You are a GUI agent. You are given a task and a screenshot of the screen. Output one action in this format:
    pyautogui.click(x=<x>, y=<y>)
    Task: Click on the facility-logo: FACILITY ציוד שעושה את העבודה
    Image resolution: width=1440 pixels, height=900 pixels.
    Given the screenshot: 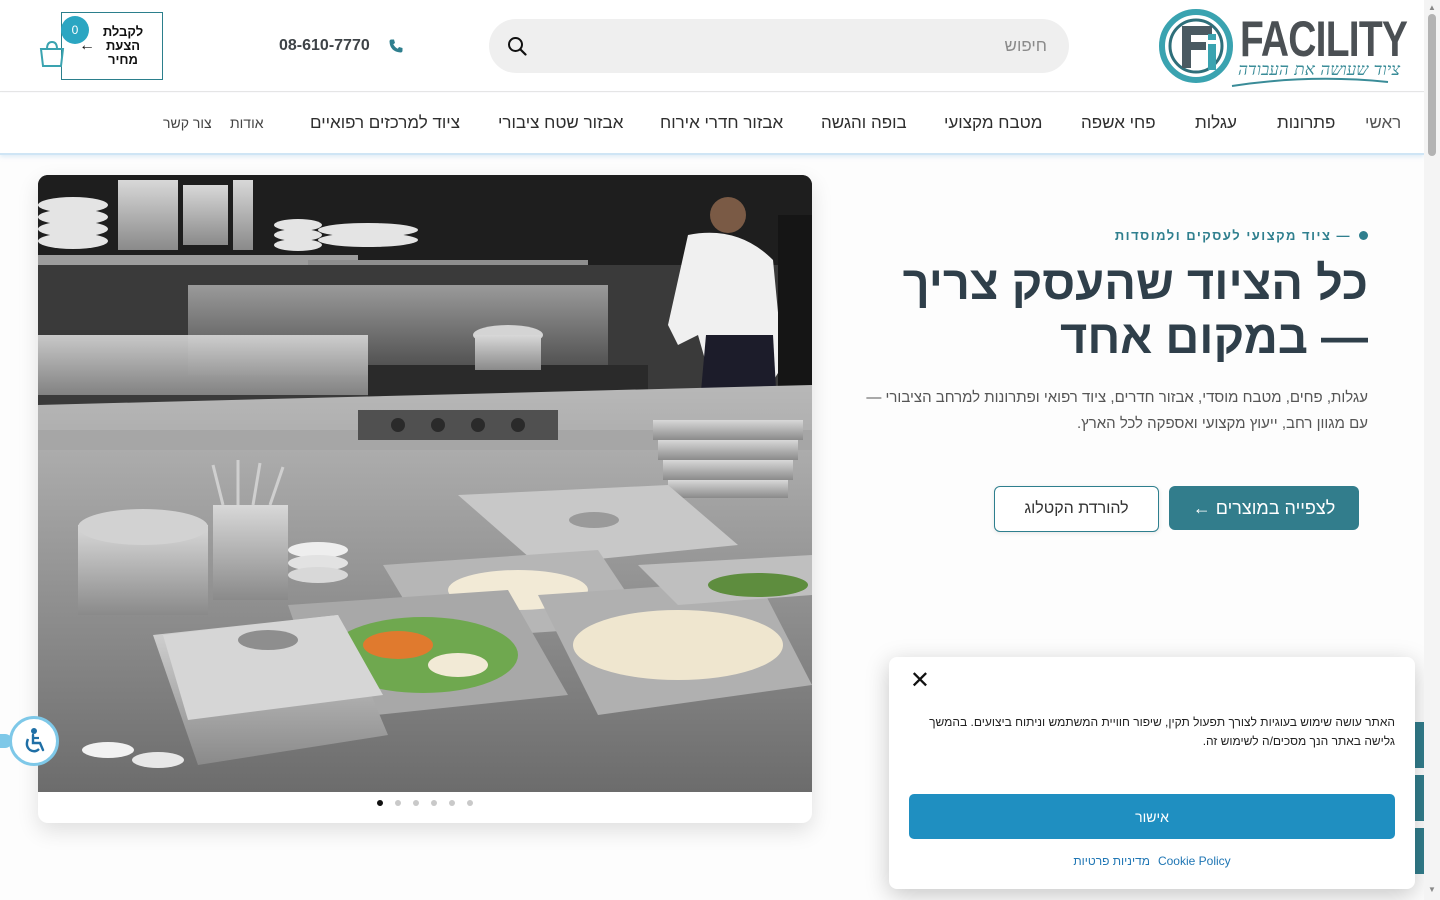 What is the action you would take?
    pyautogui.click(x=1283, y=47)
    